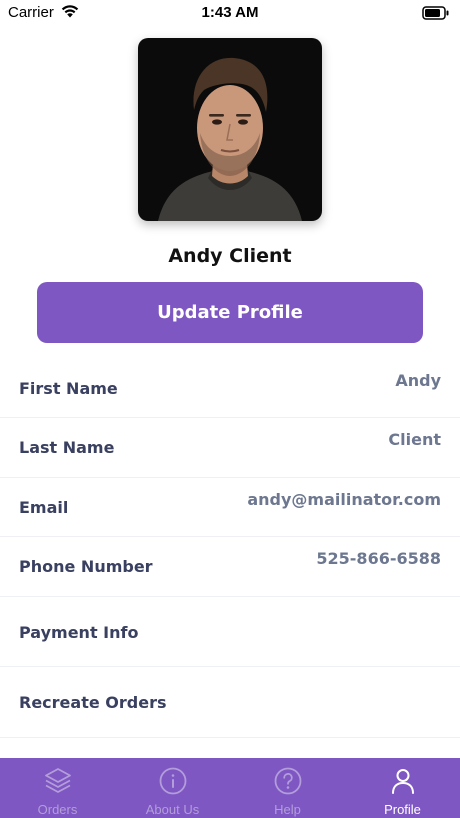 The height and width of the screenshot is (818, 460). Describe the element at coordinates (172, 809) in the screenshot. I see `tab-about-us-label: About Us` at that location.